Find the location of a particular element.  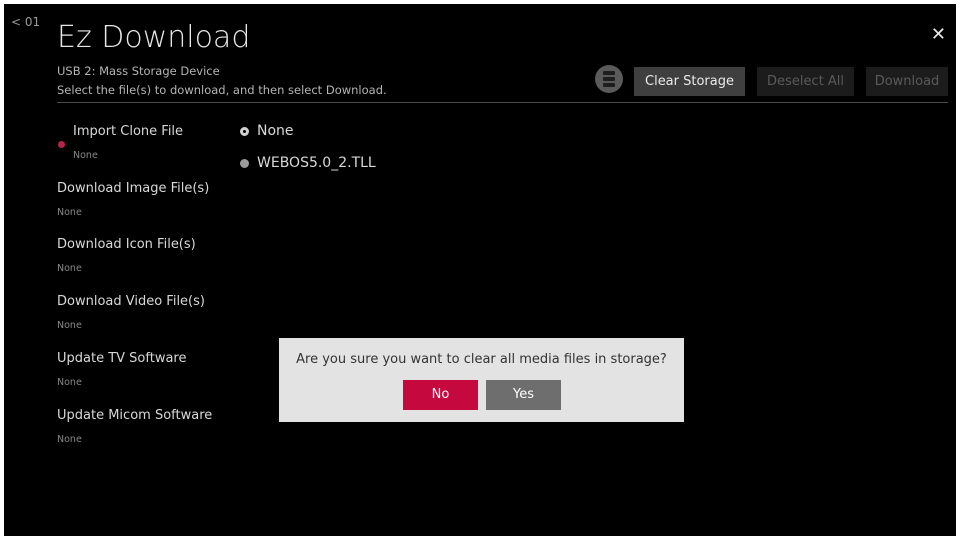

menu-item-download-icon-files: Download Icon File(s) None is located at coordinates (126, 255).